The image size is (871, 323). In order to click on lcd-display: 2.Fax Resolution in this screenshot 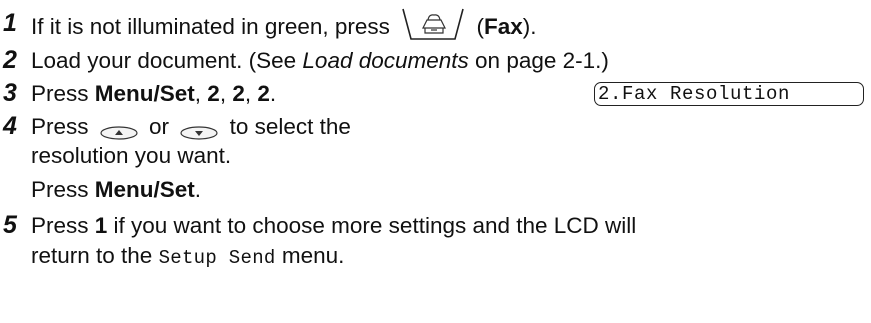, I will do `click(729, 94)`.